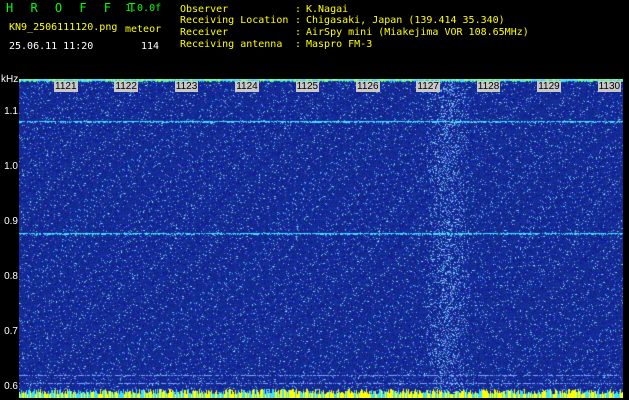 This screenshot has height=400, width=629. What do you see at coordinates (488, 86) in the screenshot?
I see `x-tick-label: 1128` at bounding box center [488, 86].